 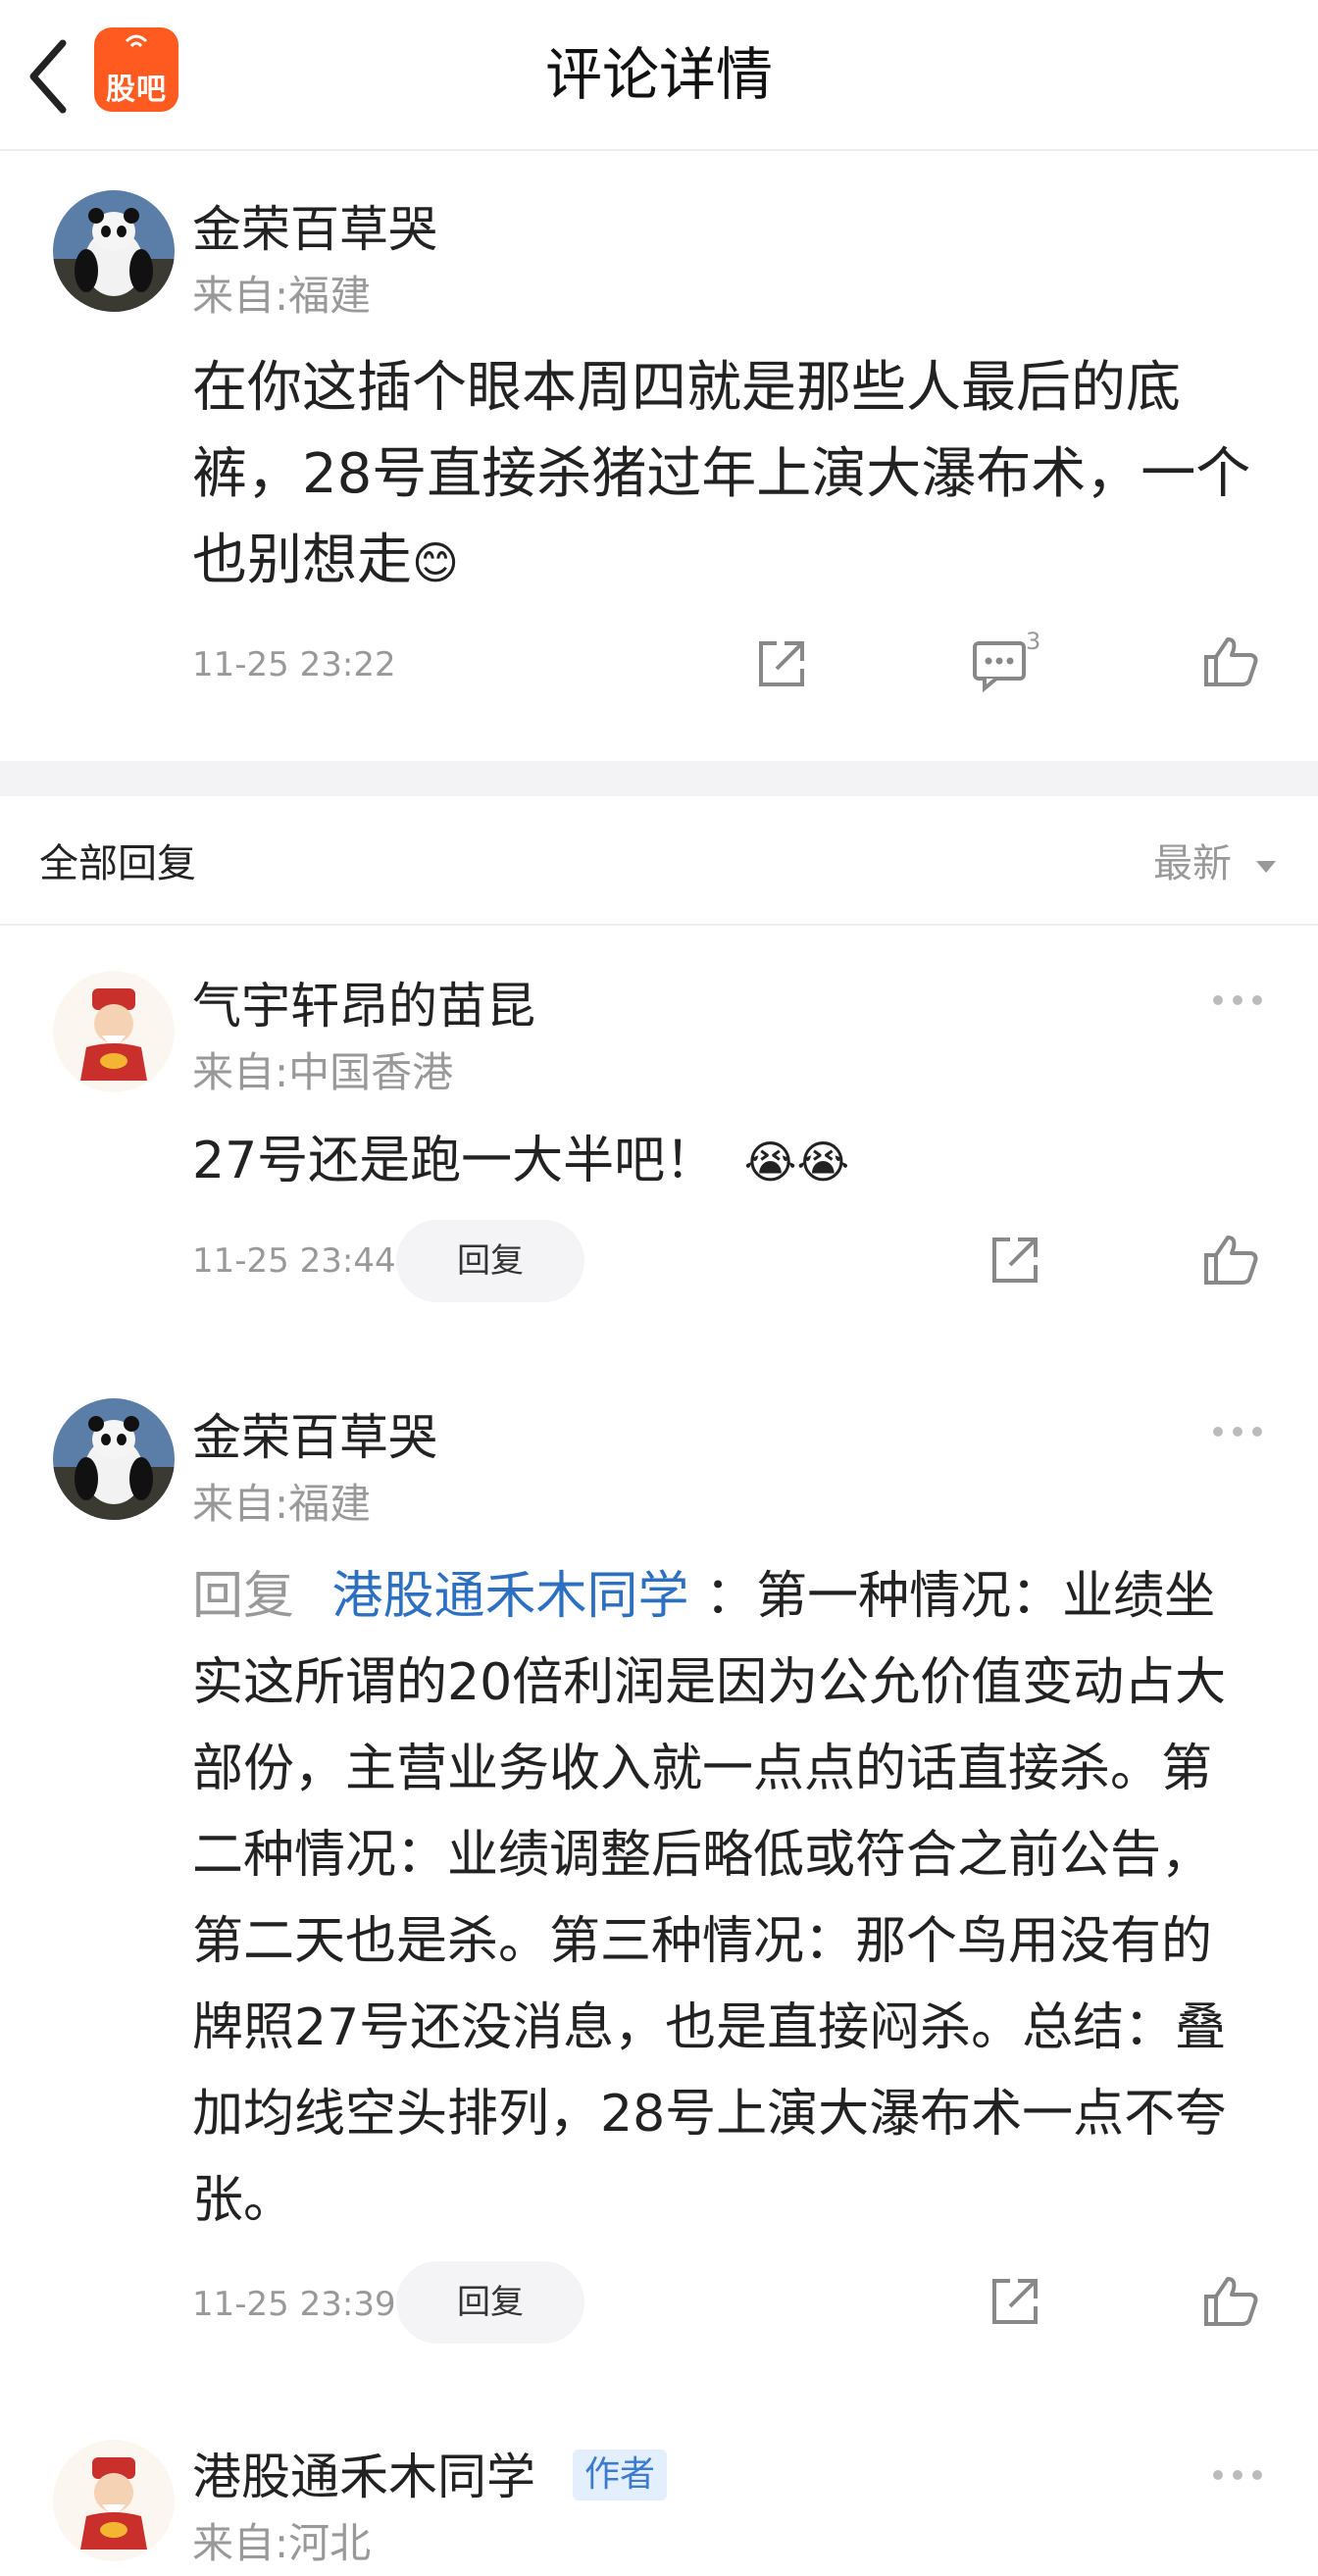 I want to click on reply-user-origin: 来自:中国香港, so click(x=323, y=1072).